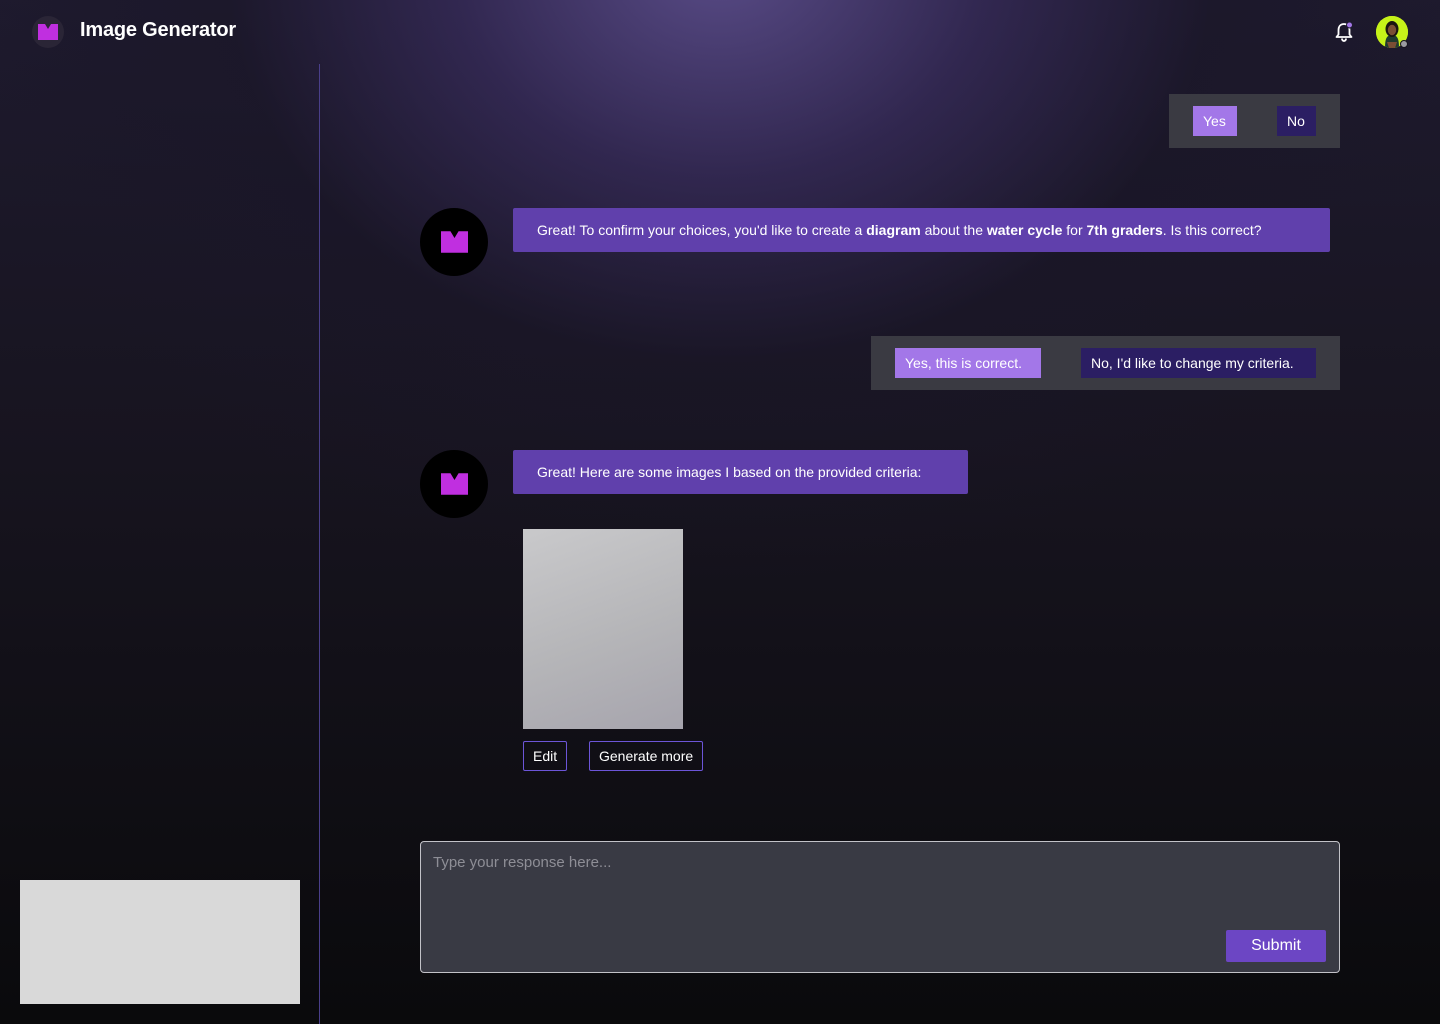 This screenshot has height=1024, width=1440. Describe the element at coordinates (545, 756) in the screenshot. I see `edit-button: Edit` at that location.